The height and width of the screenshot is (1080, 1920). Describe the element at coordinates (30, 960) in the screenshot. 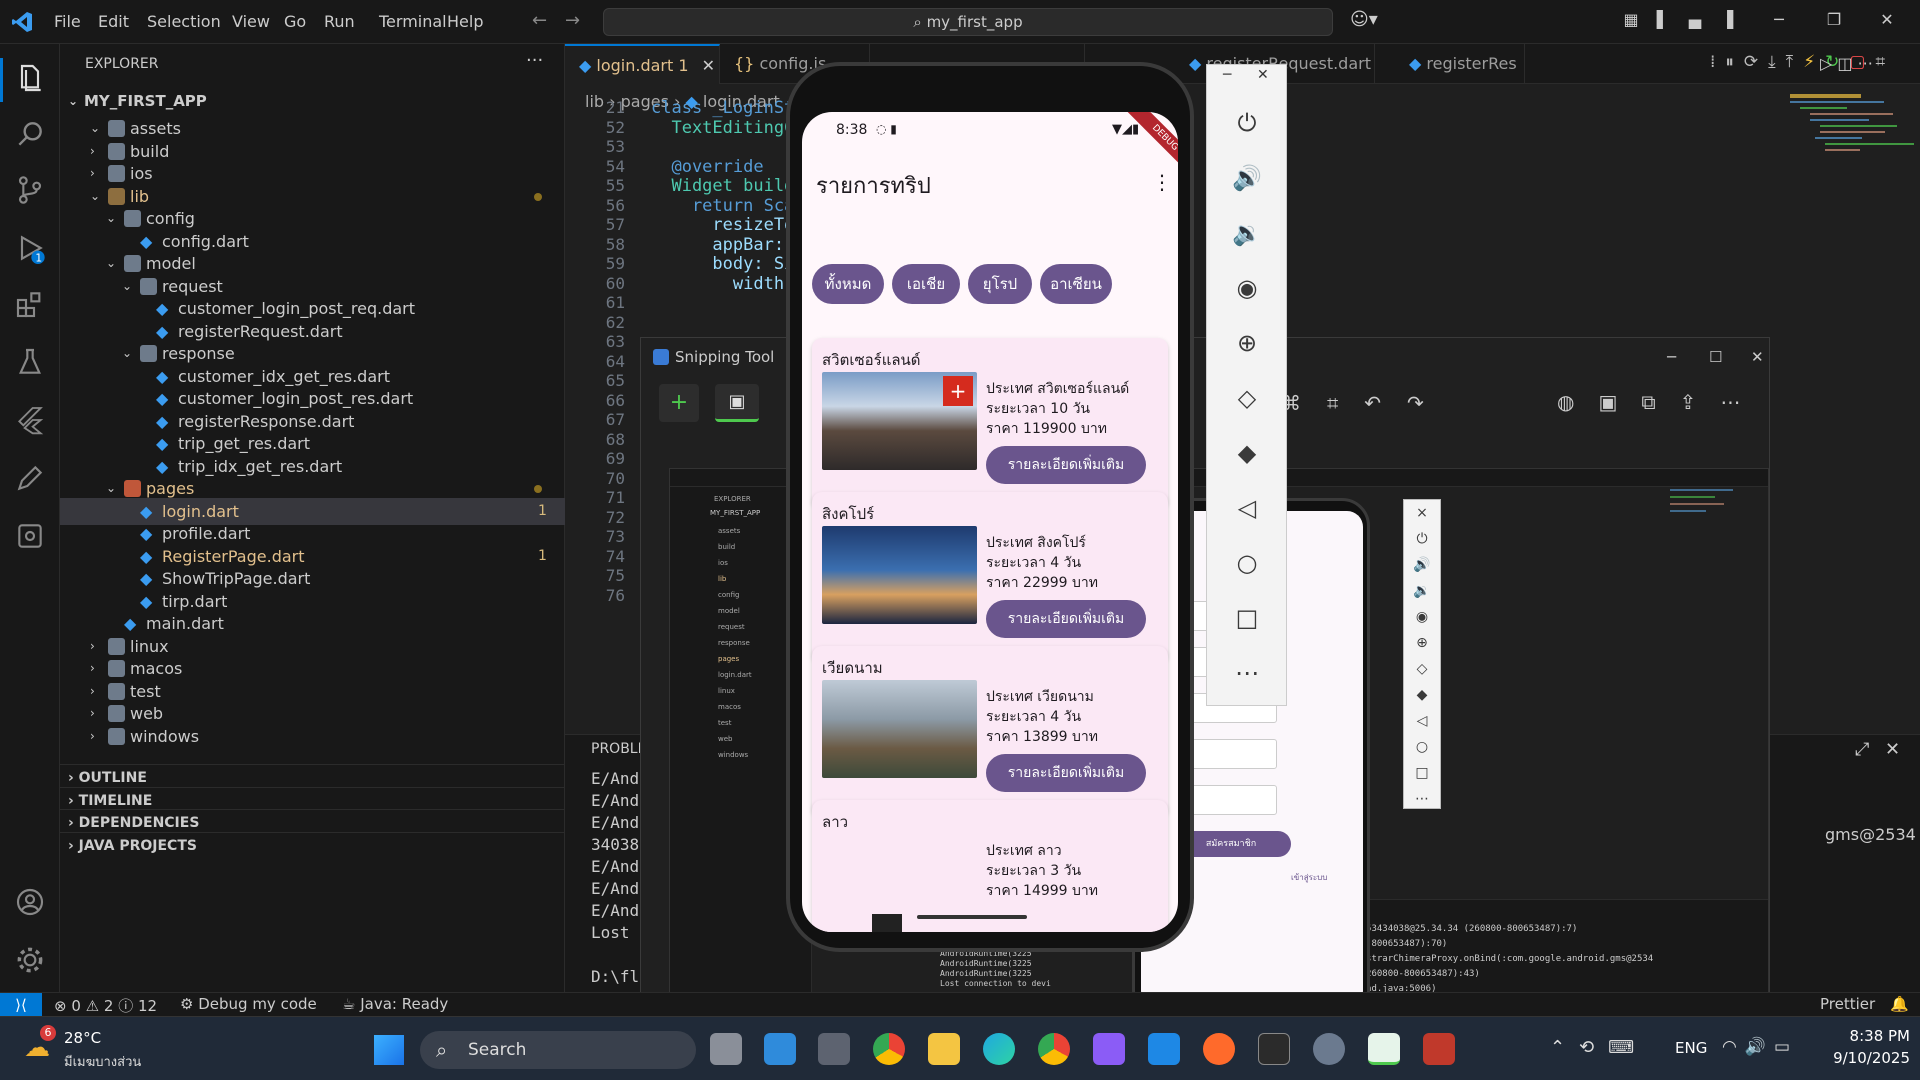

I see `settings-gear-icon` at that location.